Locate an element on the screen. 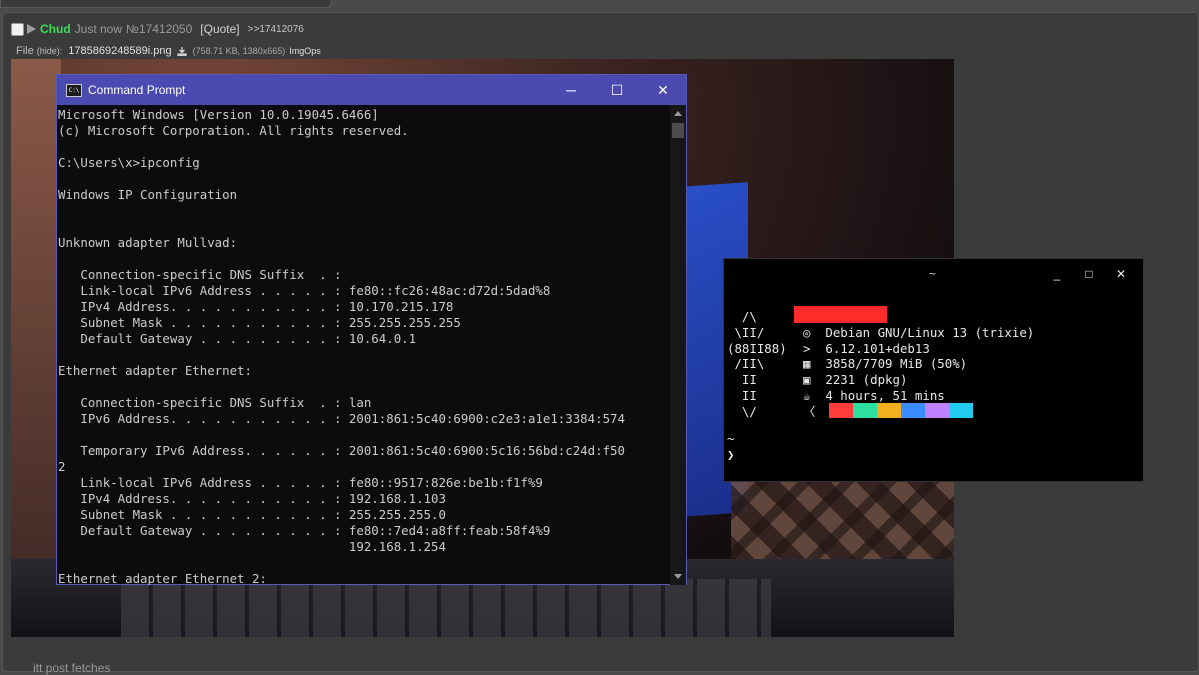  poster-name: Chud is located at coordinates (55, 29).